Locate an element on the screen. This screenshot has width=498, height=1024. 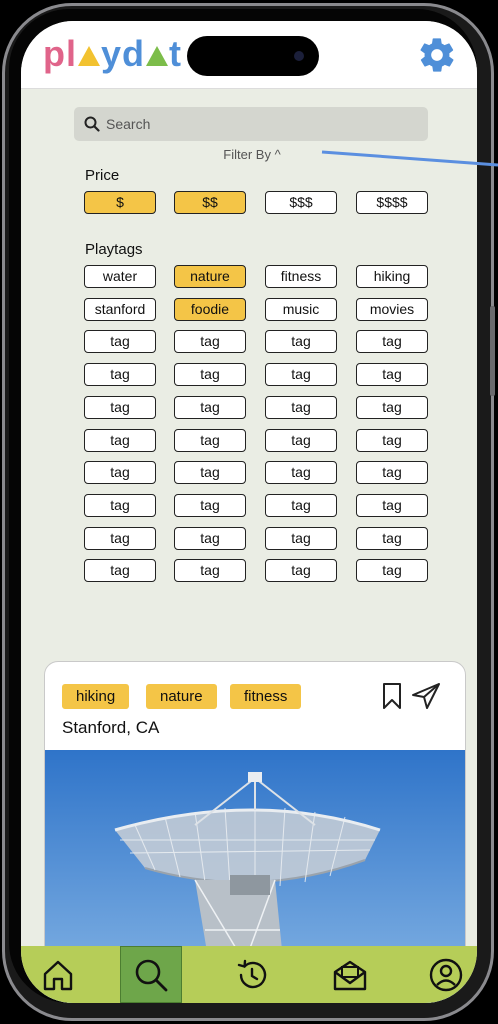
price-option-button: $$$$ is located at coordinates (392, 202).